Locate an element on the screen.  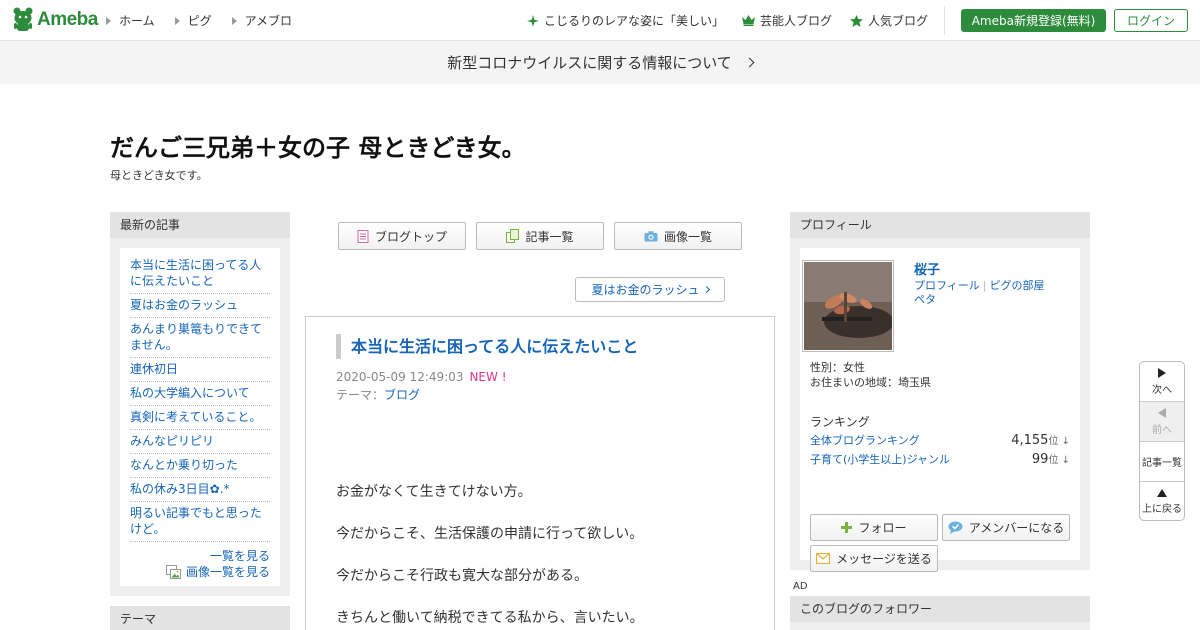
amember-button: アメンバーになる is located at coordinates (1006, 527).